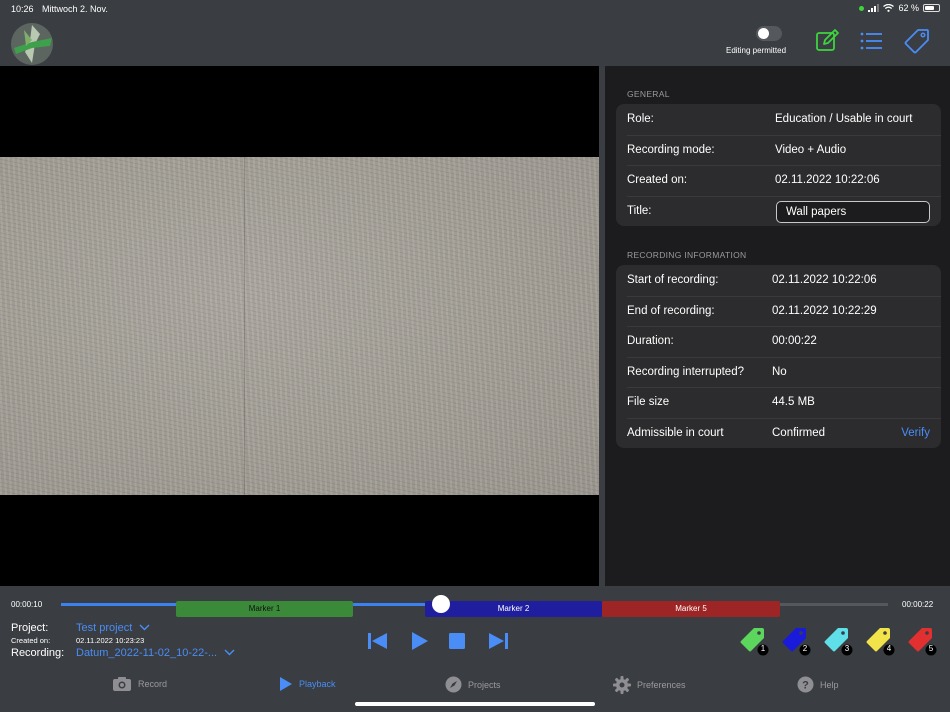 Image resolution: width=950 pixels, height=712 pixels. Describe the element at coordinates (915, 433) in the screenshot. I see `verify-link: Verify` at that location.